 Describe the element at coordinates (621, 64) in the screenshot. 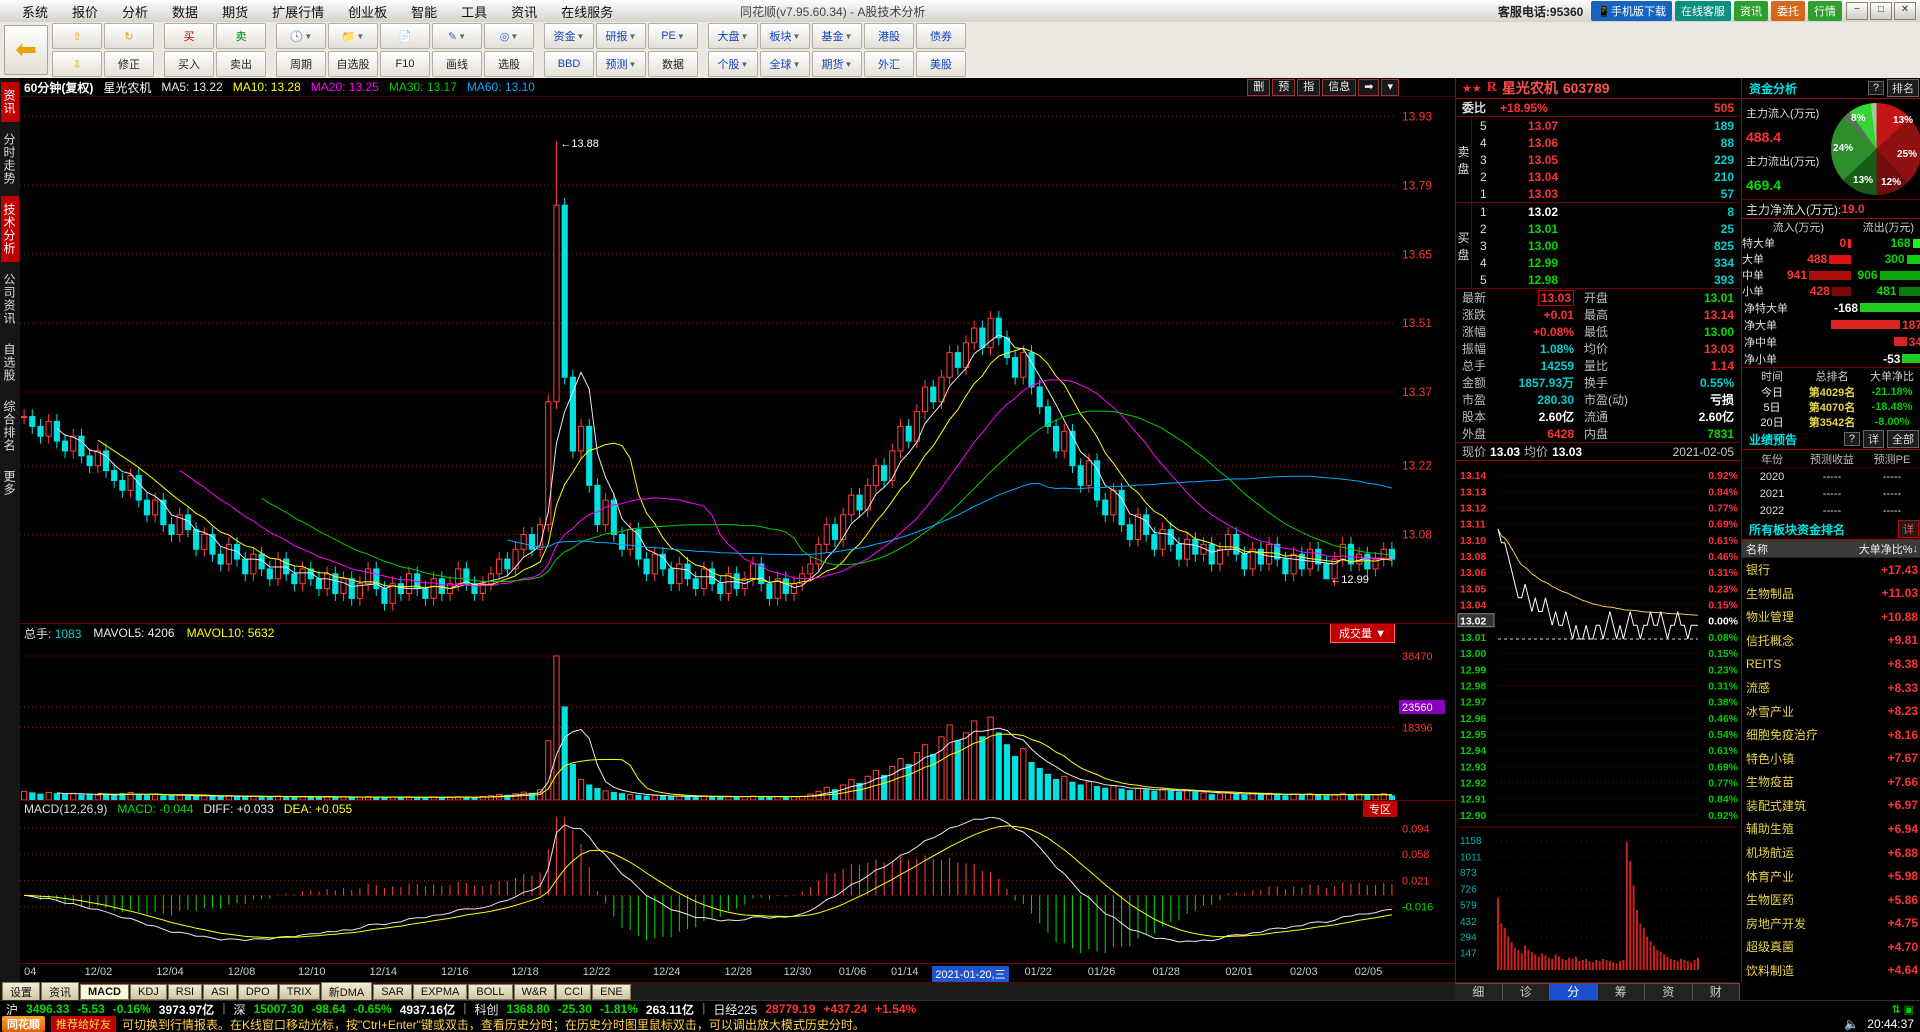

I see `toolbar-button-预测: 预测 ▼` at that location.